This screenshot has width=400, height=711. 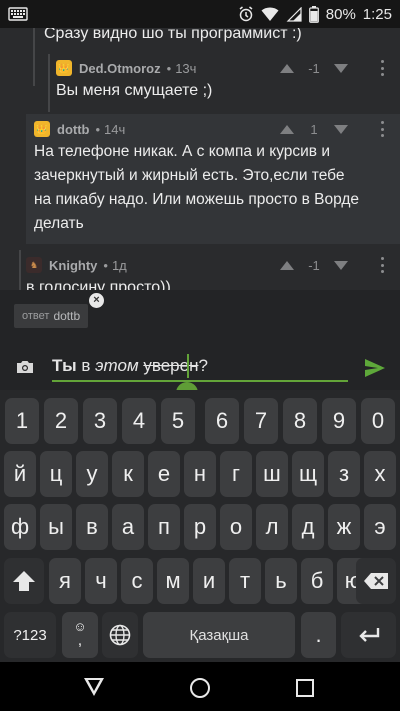 What do you see at coordinates (100, 421) in the screenshot?
I see `key: 3` at bounding box center [100, 421].